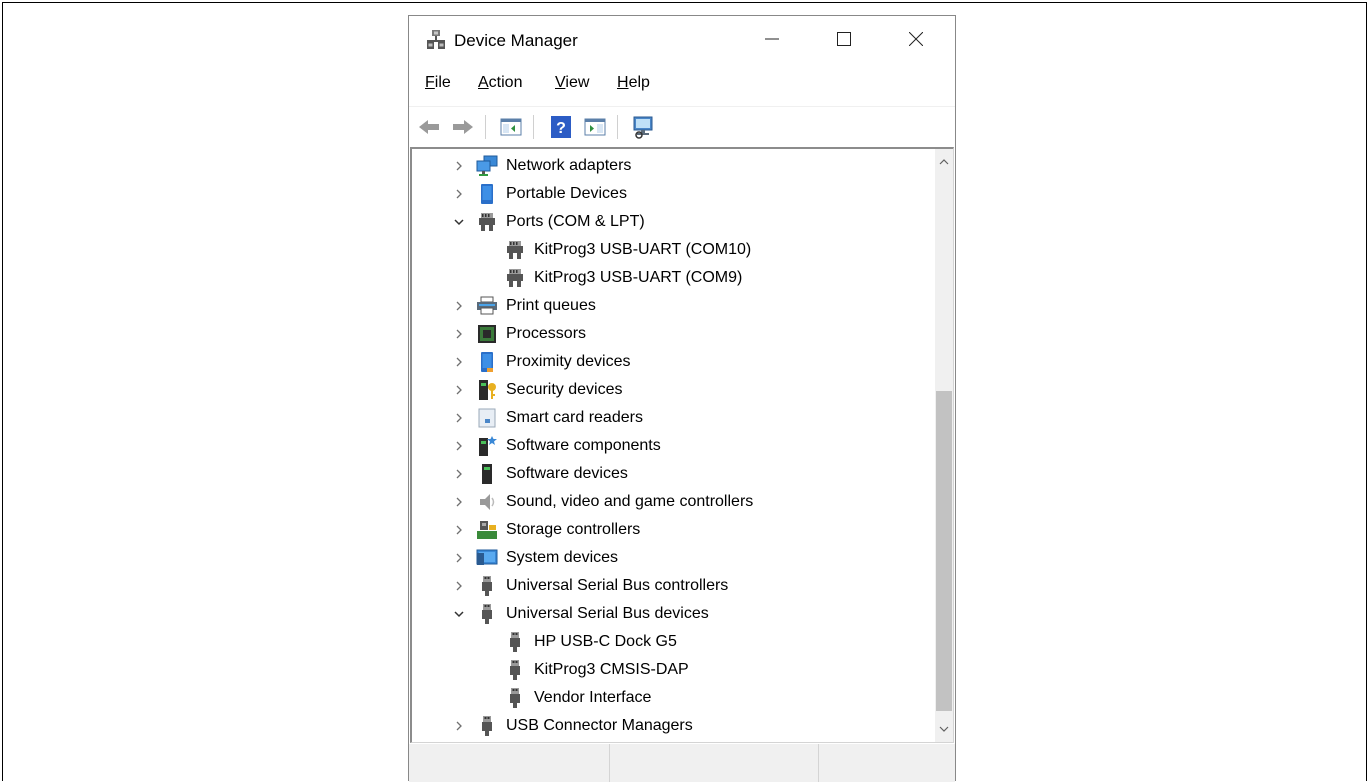  Describe the element at coordinates (575, 221) in the screenshot. I see `tree-item-label: Ports (COM & LPT)` at that location.